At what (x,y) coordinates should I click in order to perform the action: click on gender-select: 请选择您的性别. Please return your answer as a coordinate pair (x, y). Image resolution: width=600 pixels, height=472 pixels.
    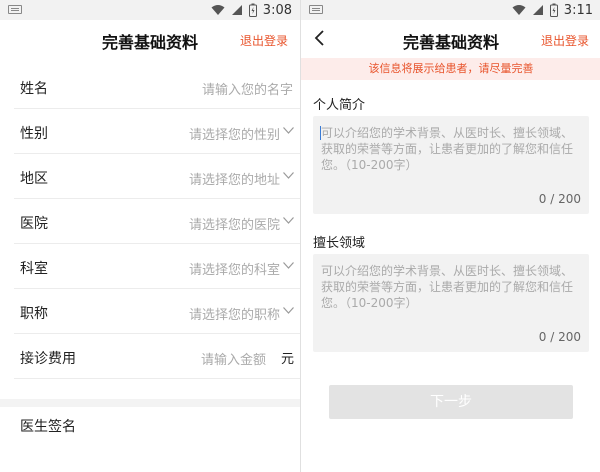
    Looking at the image, I should click on (234, 133).